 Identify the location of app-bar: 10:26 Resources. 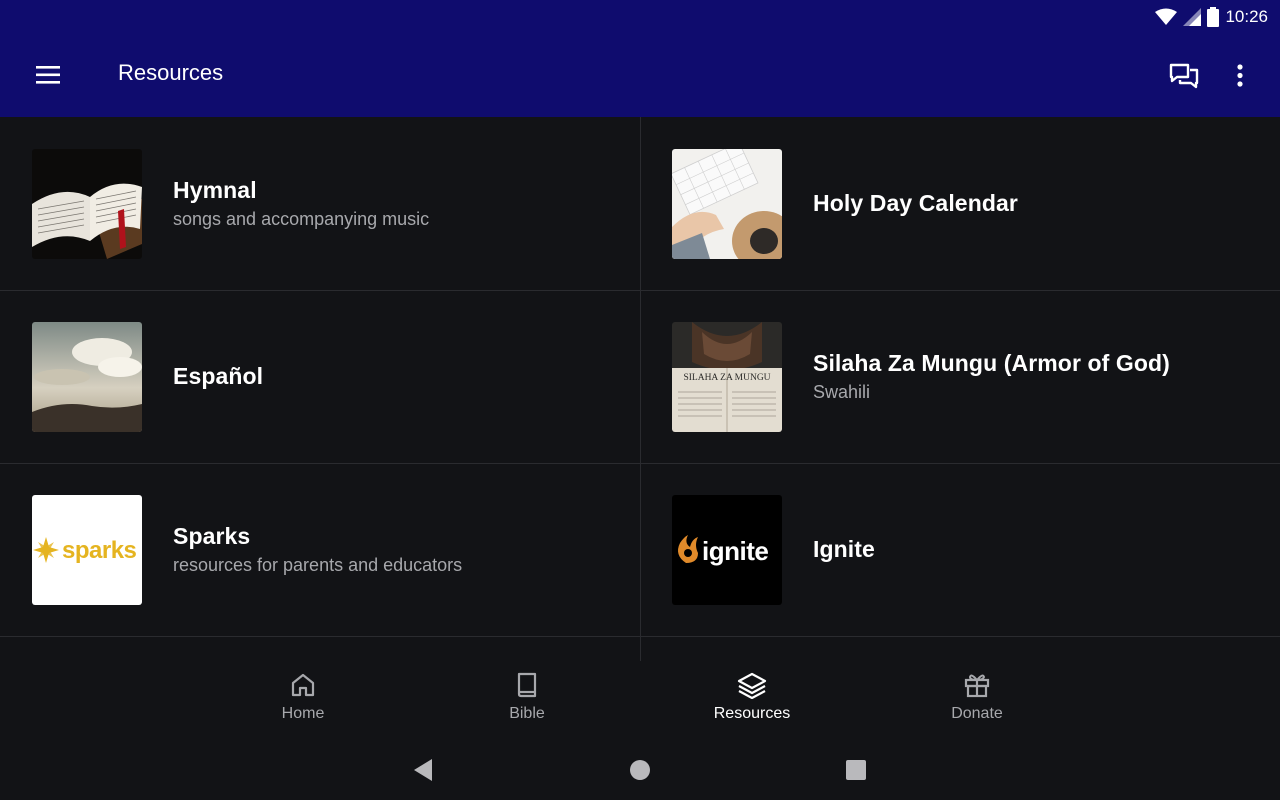
(640, 58).